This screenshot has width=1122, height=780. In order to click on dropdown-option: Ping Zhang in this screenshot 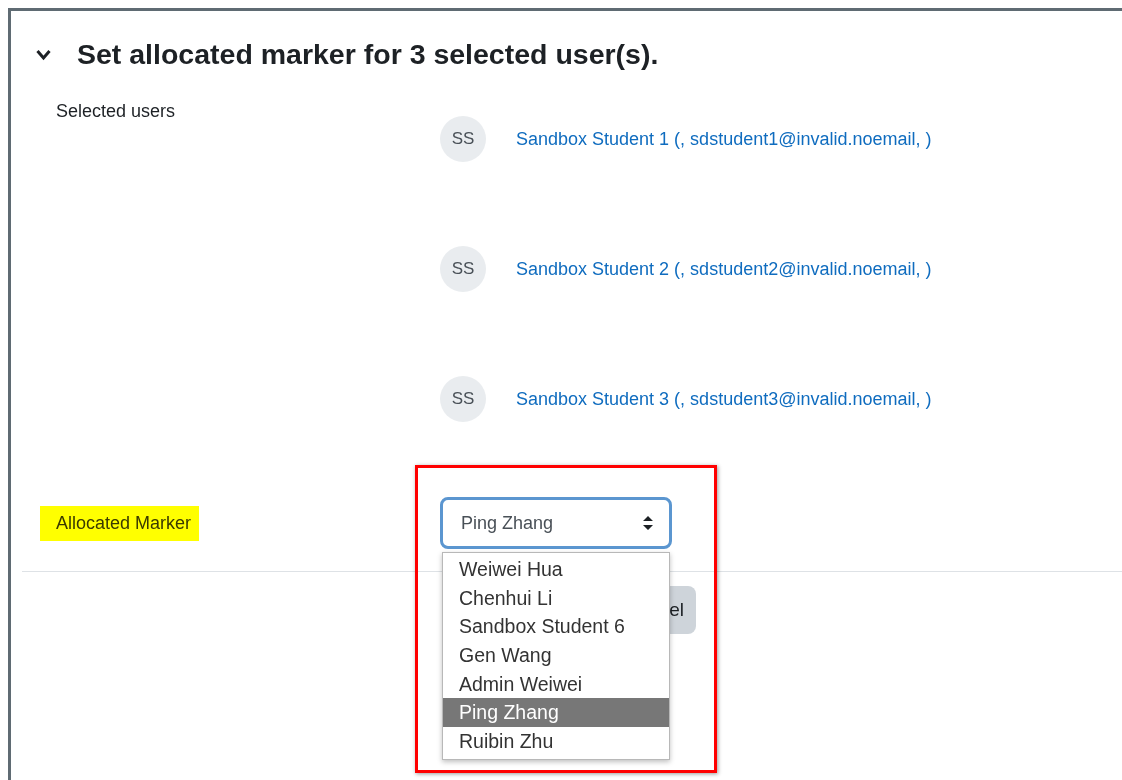, I will do `click(556, 713)`.